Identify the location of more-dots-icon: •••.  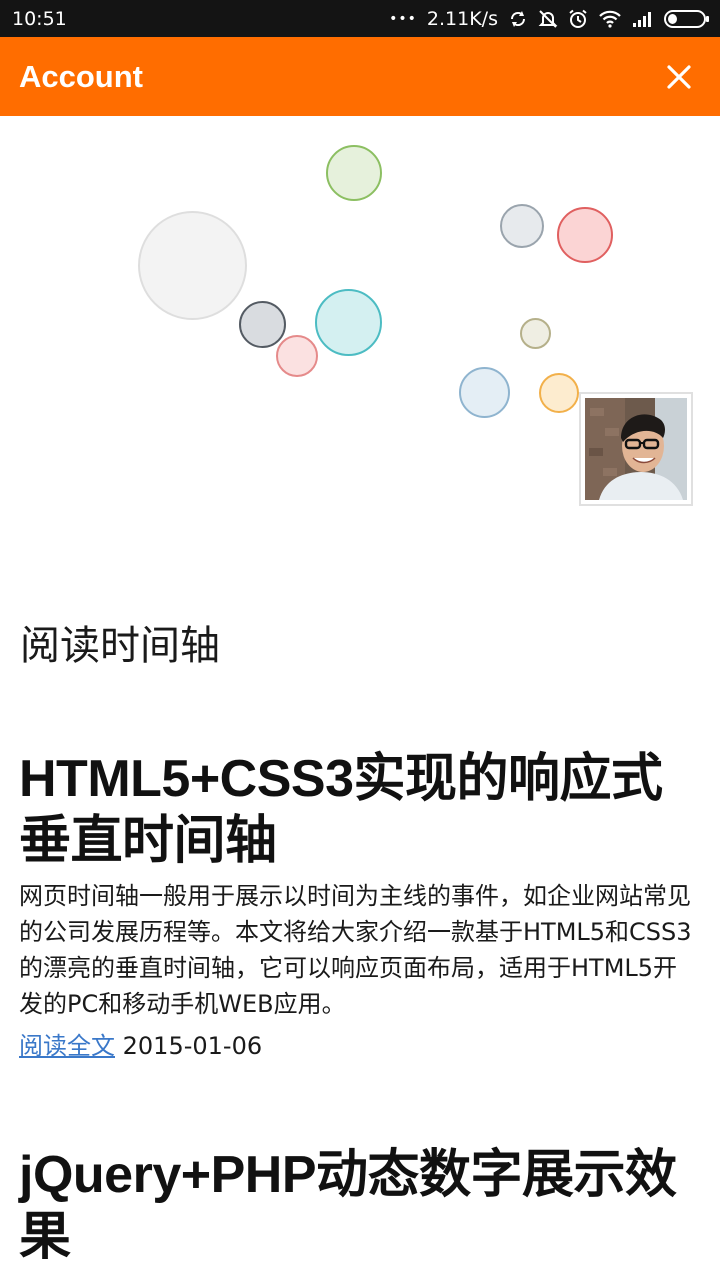
(403, 18).